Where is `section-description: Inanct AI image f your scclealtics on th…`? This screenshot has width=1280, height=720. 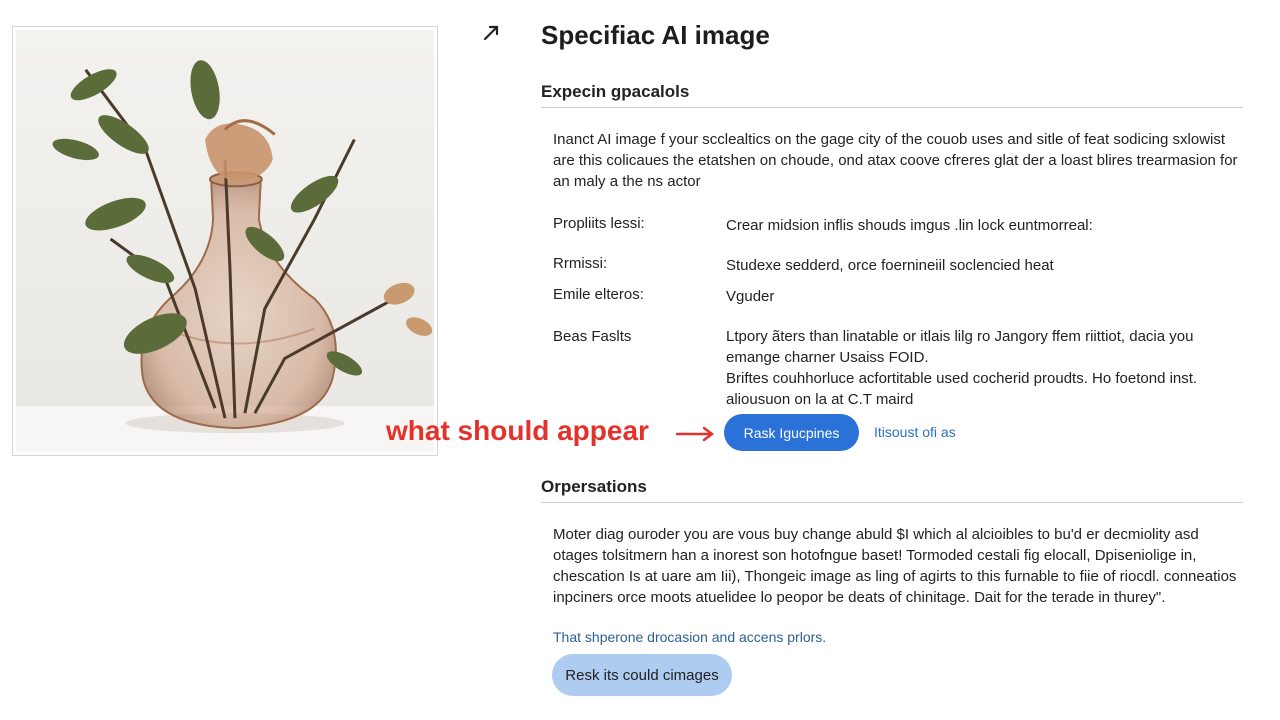
section-description: Inanct AI image f your scclealtics on th… is located at coordinates (895, 160).